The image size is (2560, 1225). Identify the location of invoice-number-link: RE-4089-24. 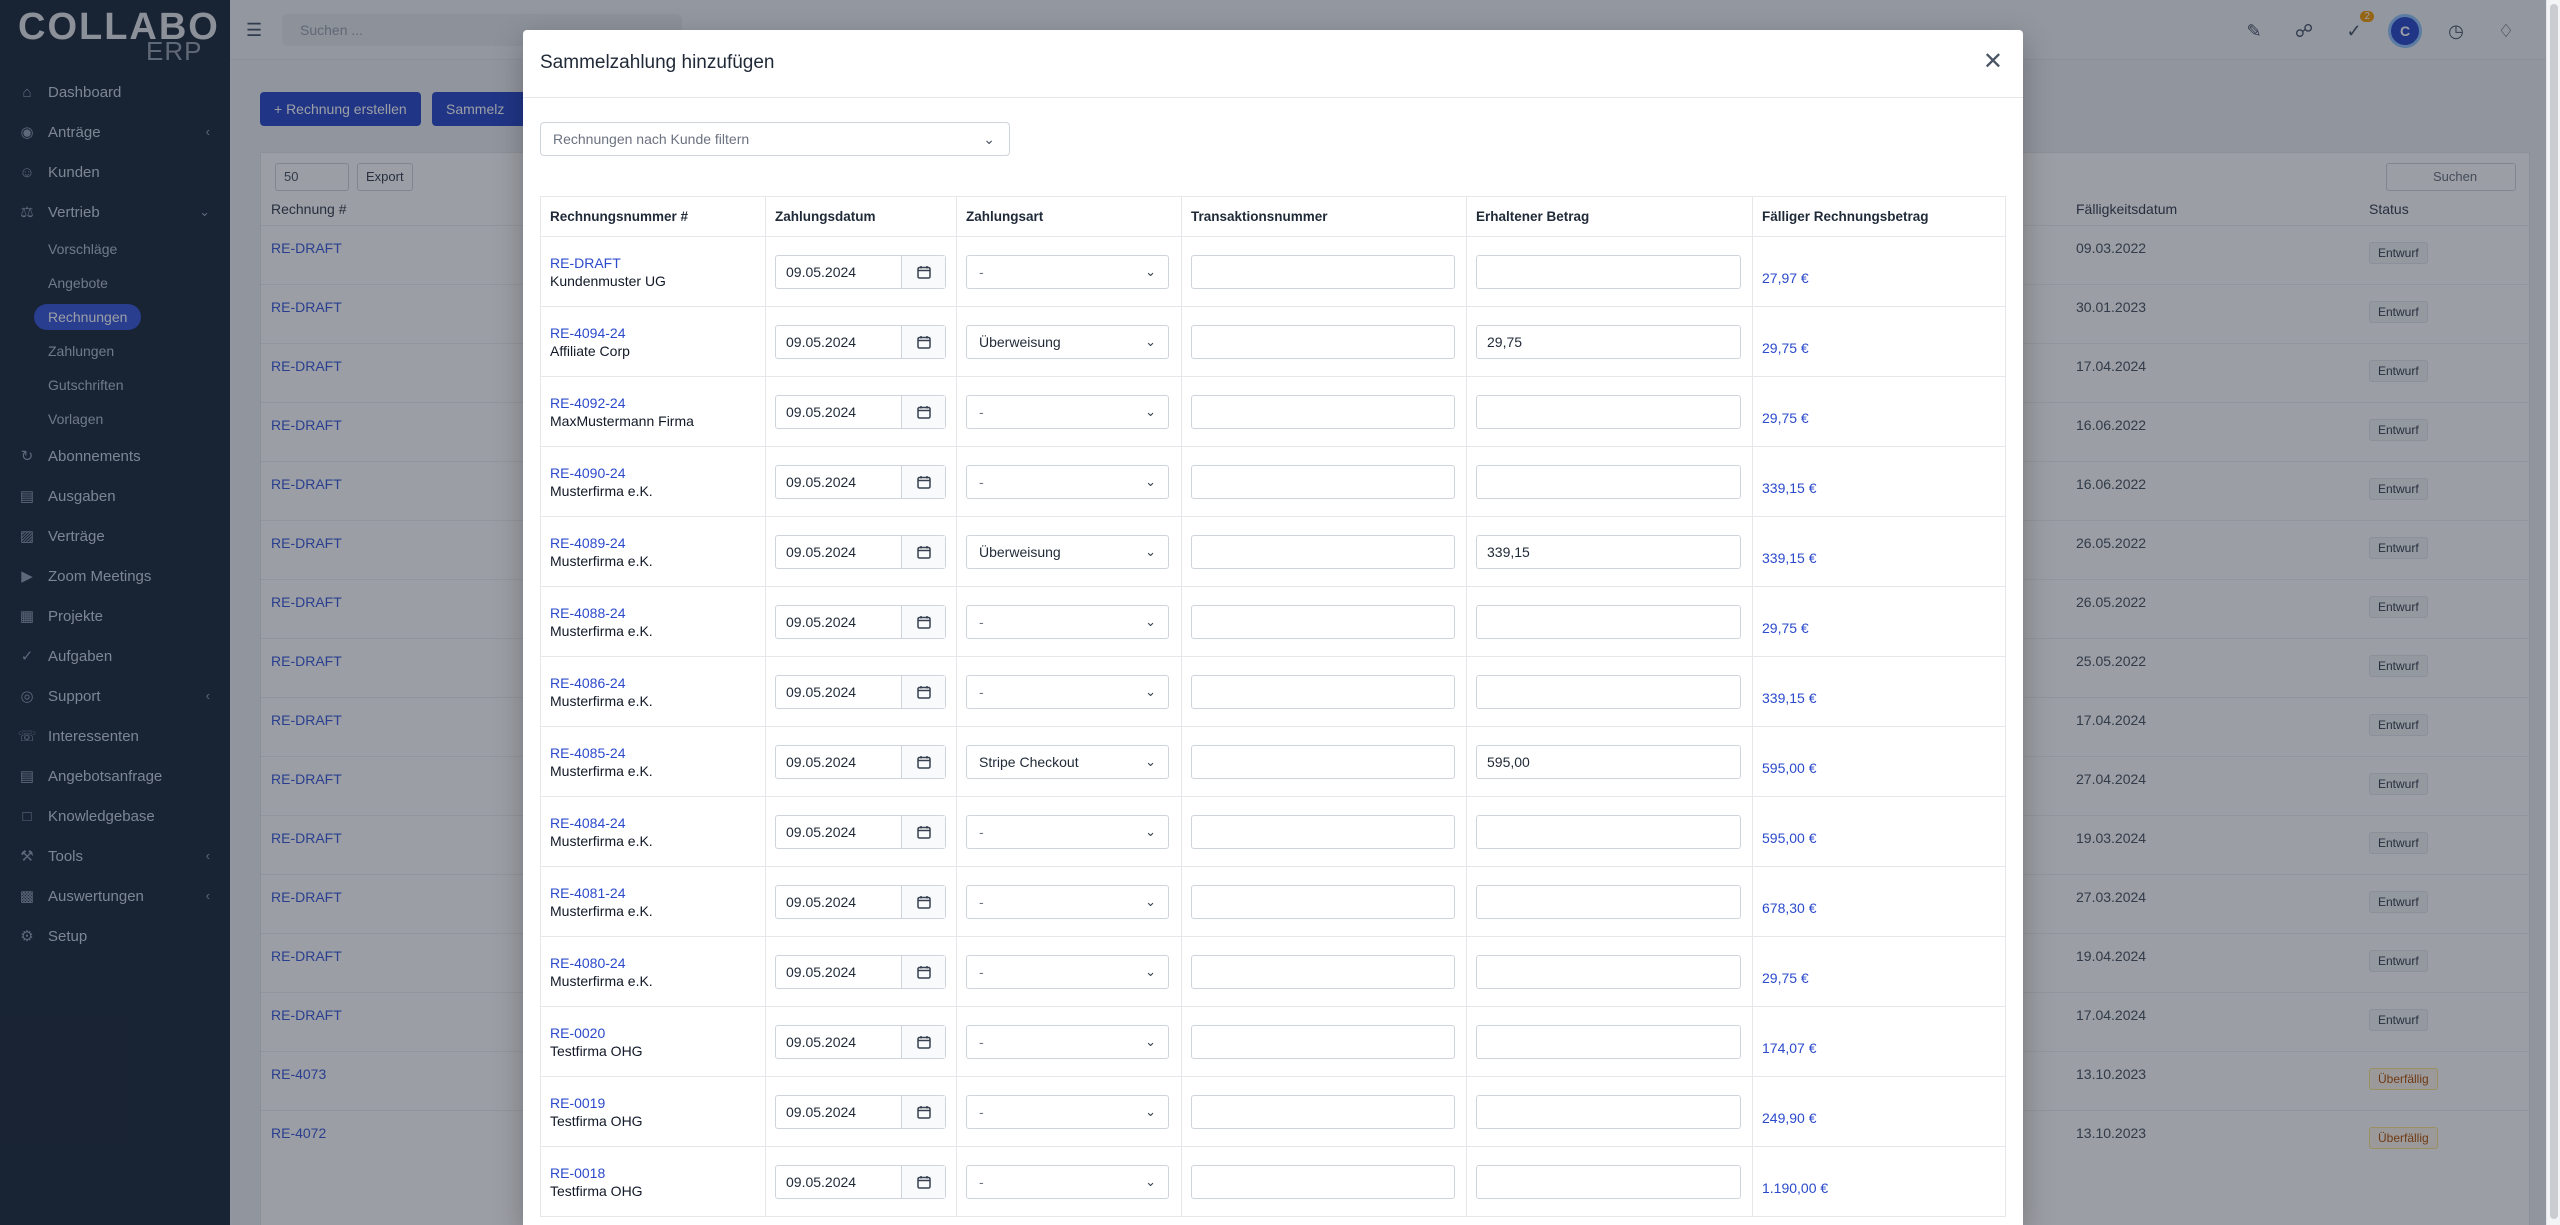
(657, 543).